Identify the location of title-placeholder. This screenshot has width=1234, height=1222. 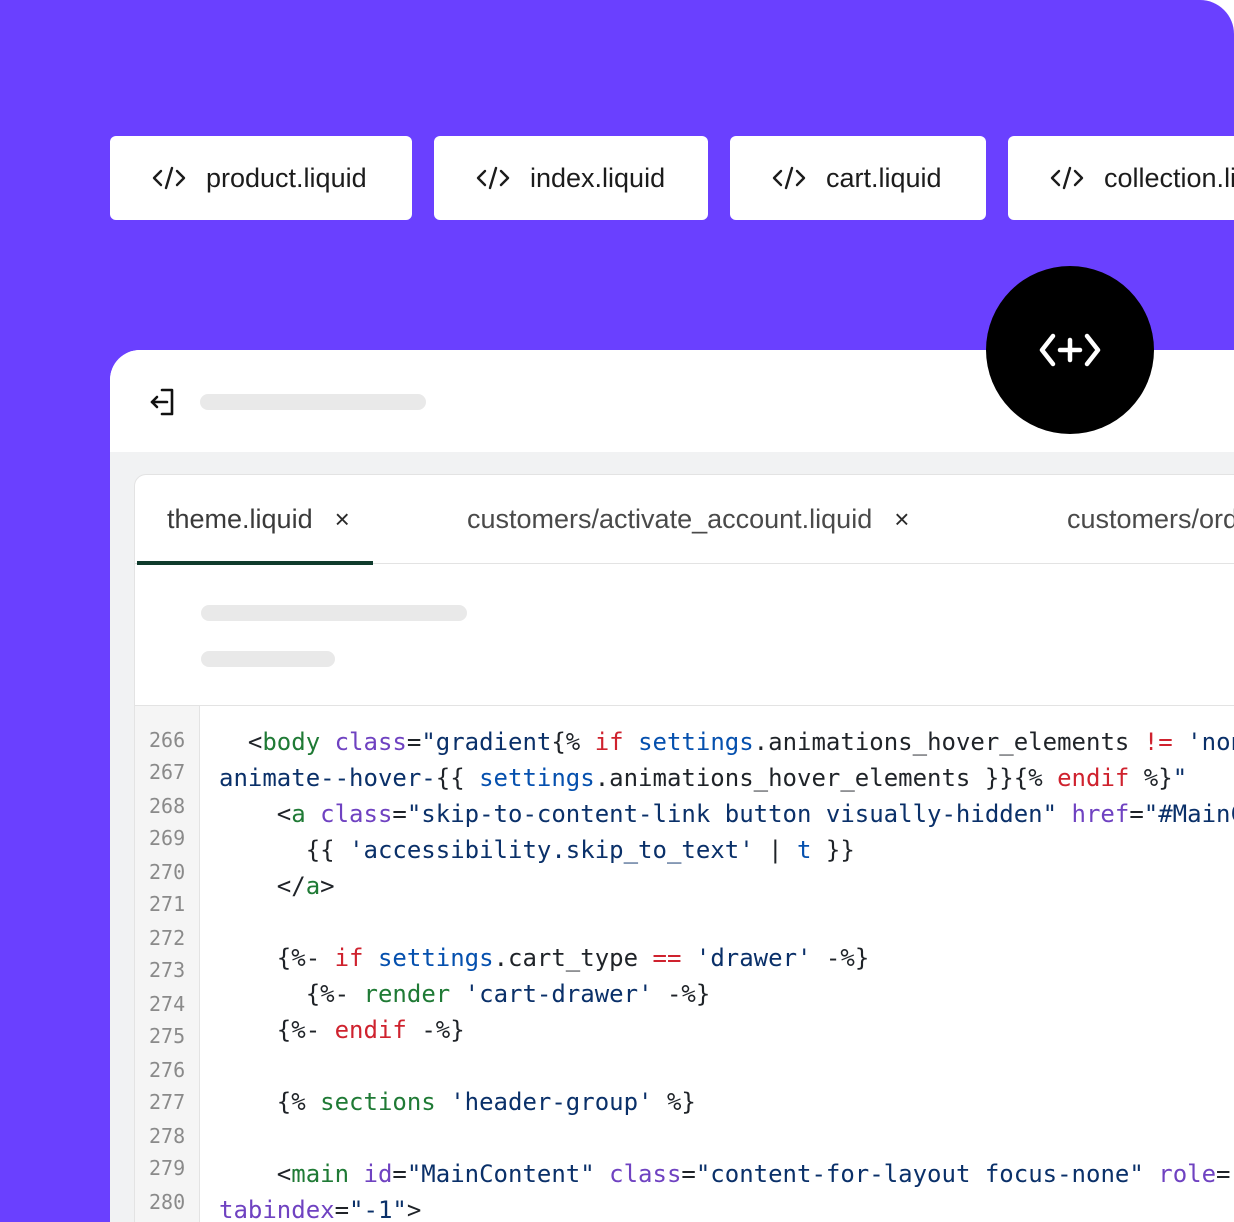
(313, 402).